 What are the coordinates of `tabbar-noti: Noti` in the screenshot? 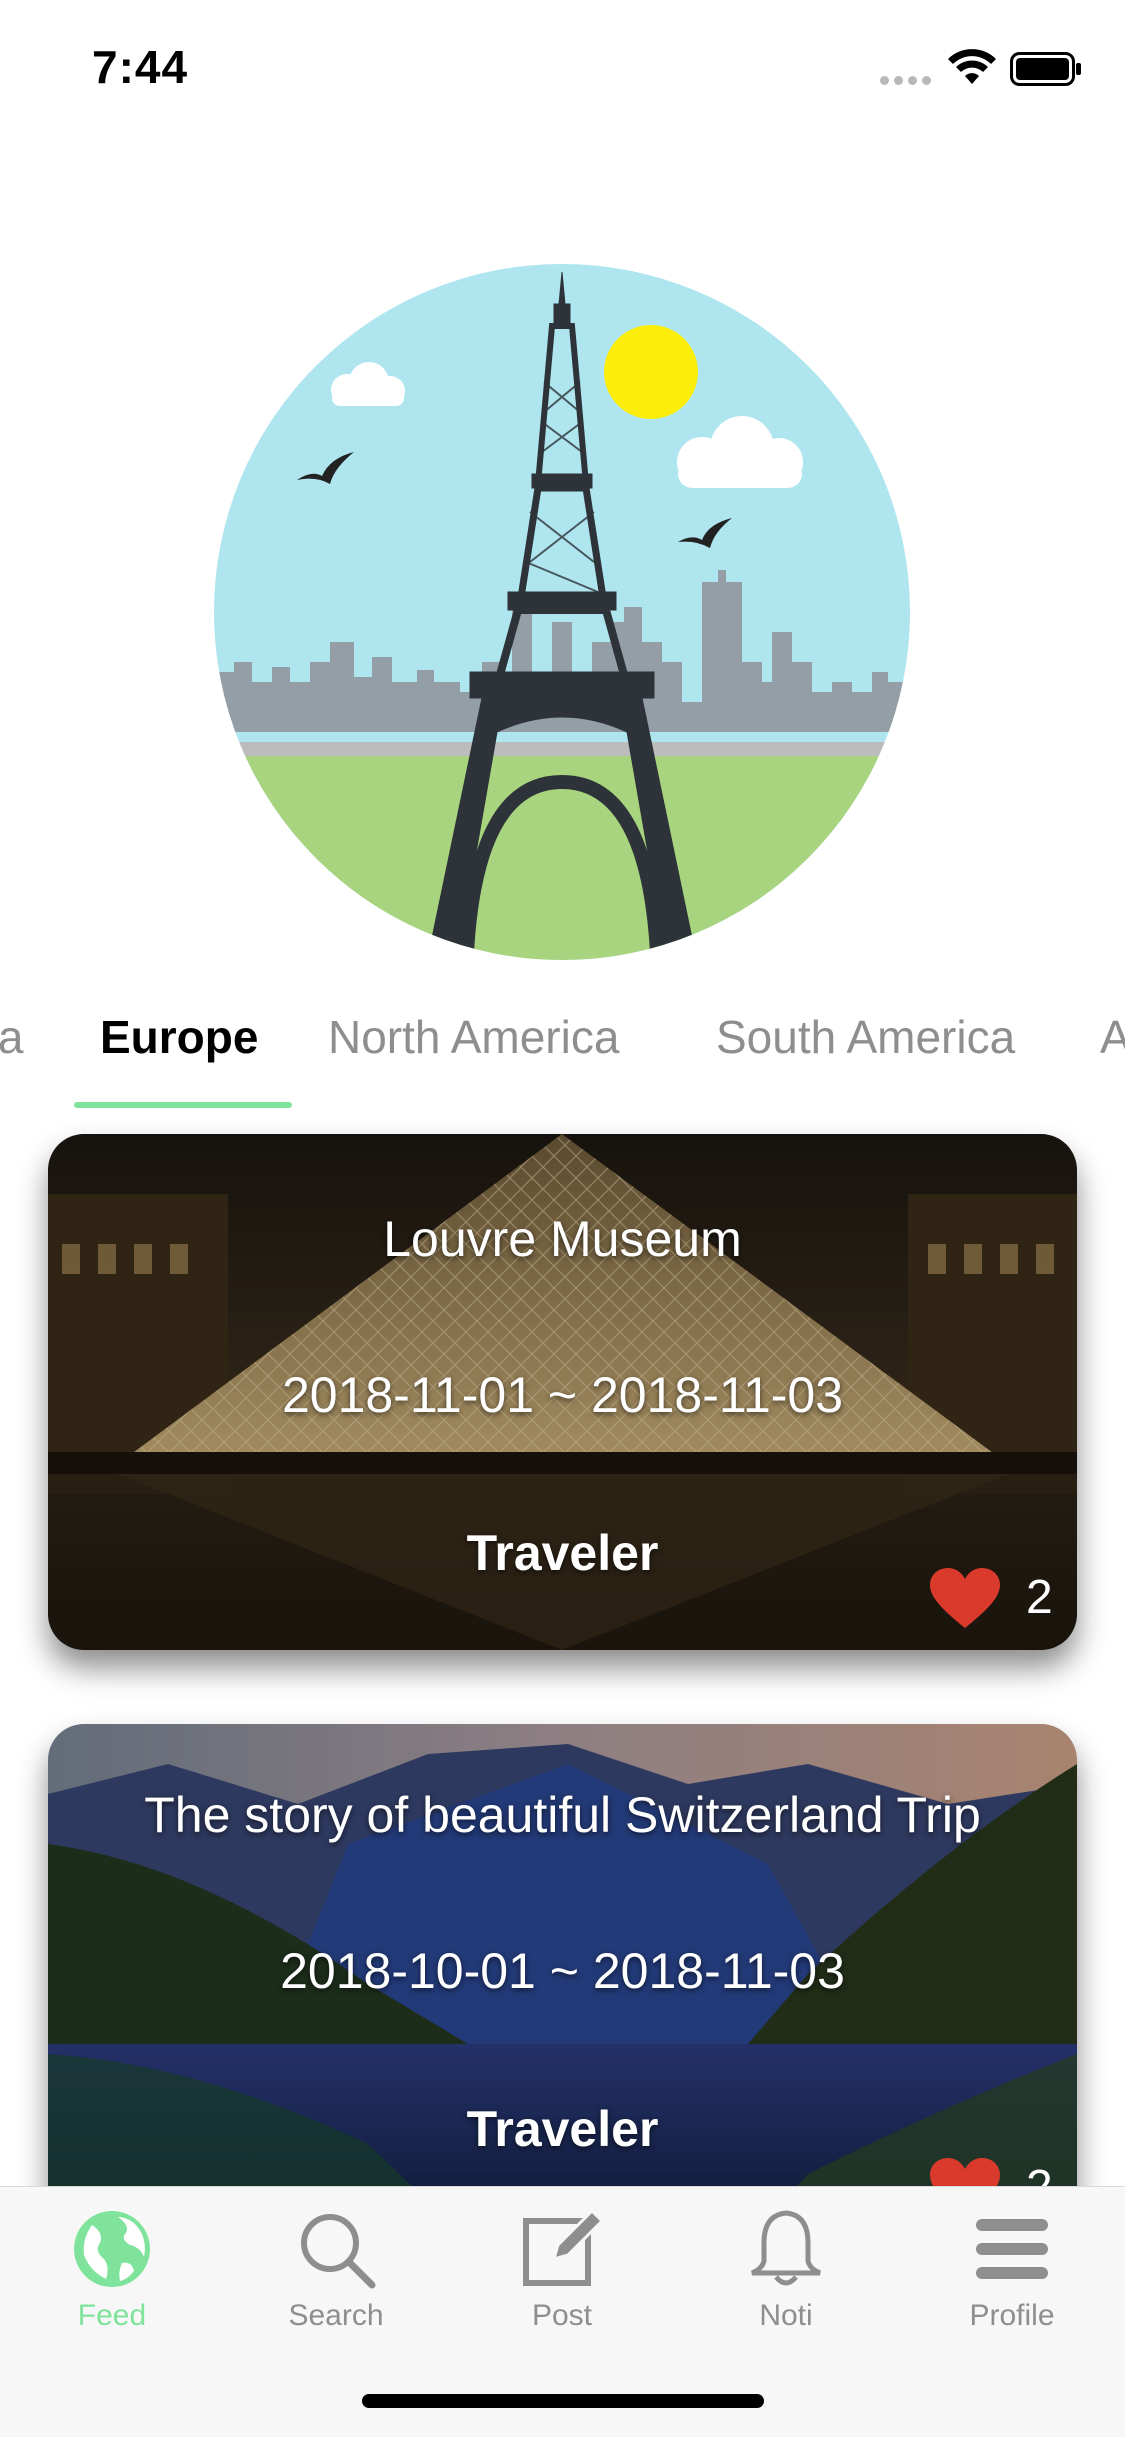 It's located at (786, 2282).